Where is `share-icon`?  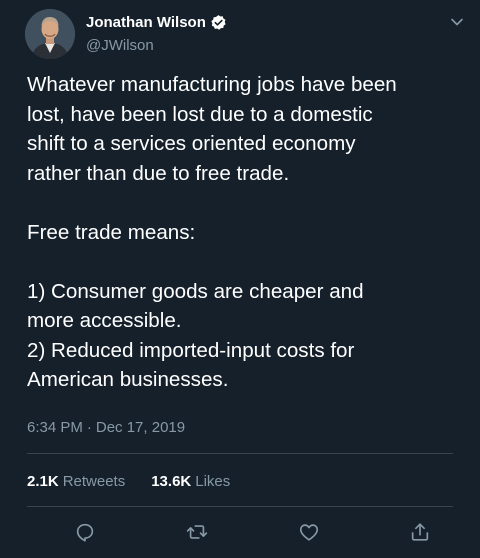
share-icon is located at coordinates (420, 532).